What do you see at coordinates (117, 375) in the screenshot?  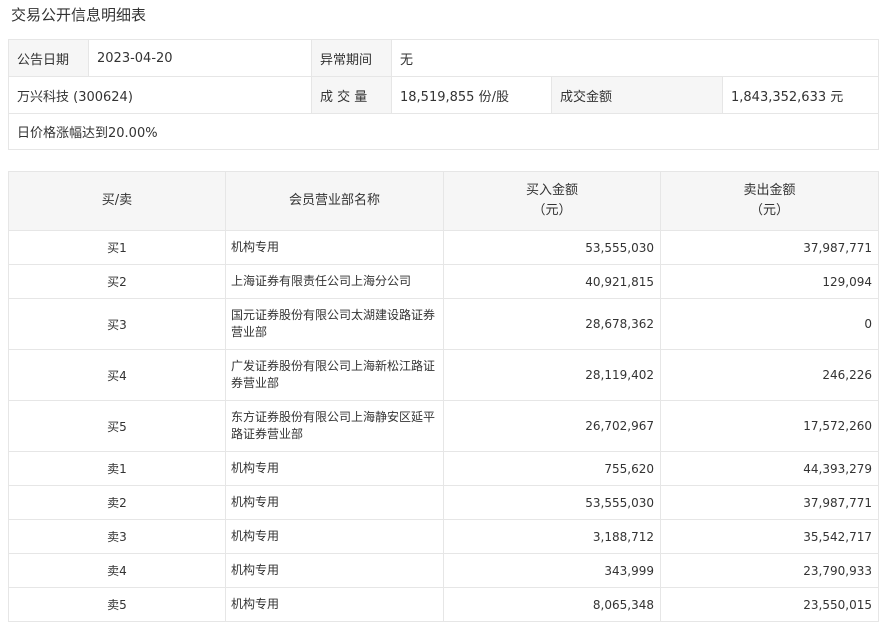 I see `row-side: 买4` at bounding box center [117, 375].